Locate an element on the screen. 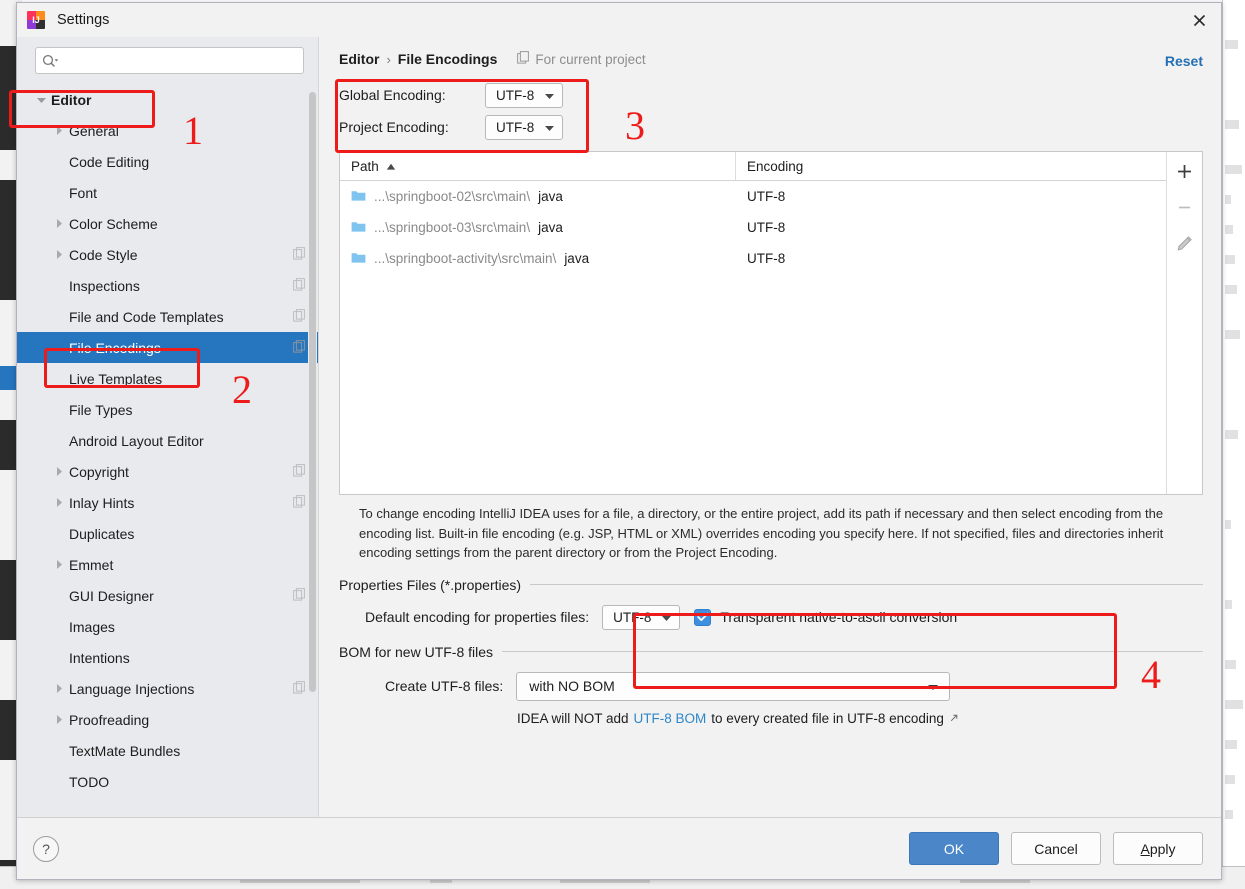 Image resolution: width=1245 pixels, height=889 pixels. sidebar-item-file-and-code-templates: File and Code Templates is located at coordinates (167, 316).